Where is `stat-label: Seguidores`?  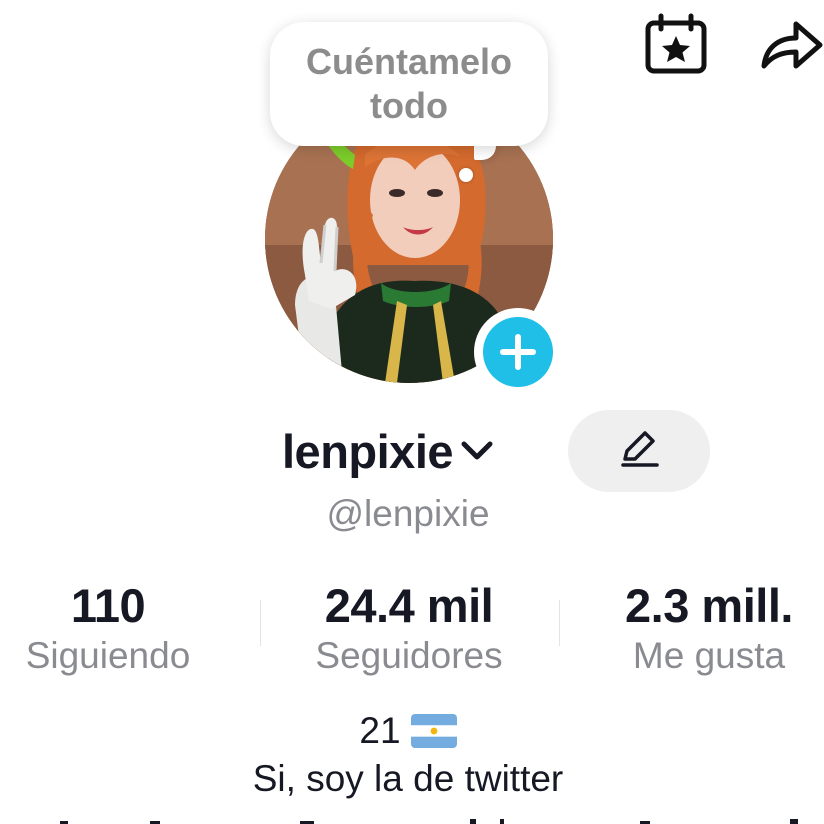
stat-label: Seguidores is located at coordinates (409, 655).